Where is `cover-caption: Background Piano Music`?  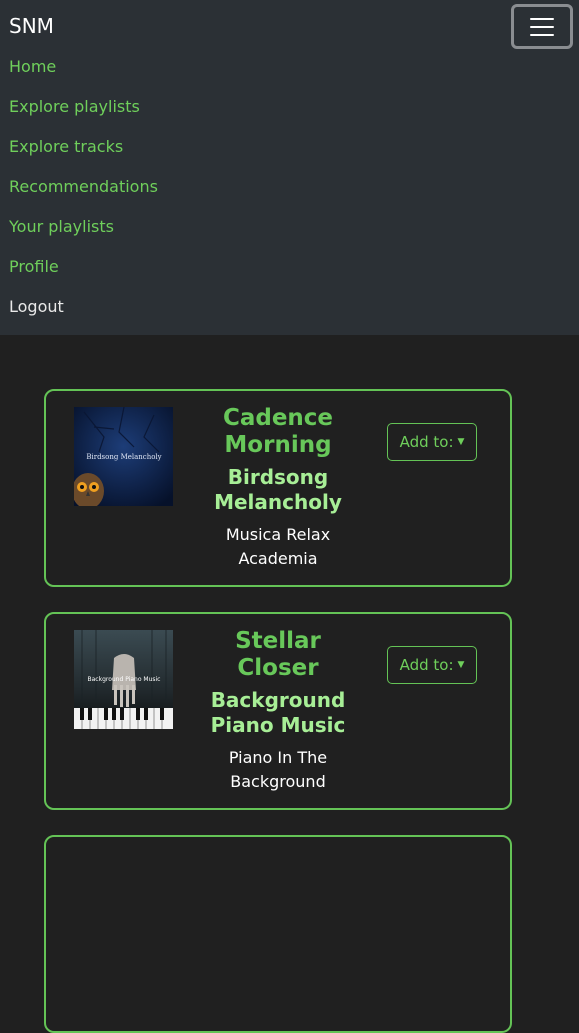
cover-caption: Background Piano Music is located at coordinates (124, 679).